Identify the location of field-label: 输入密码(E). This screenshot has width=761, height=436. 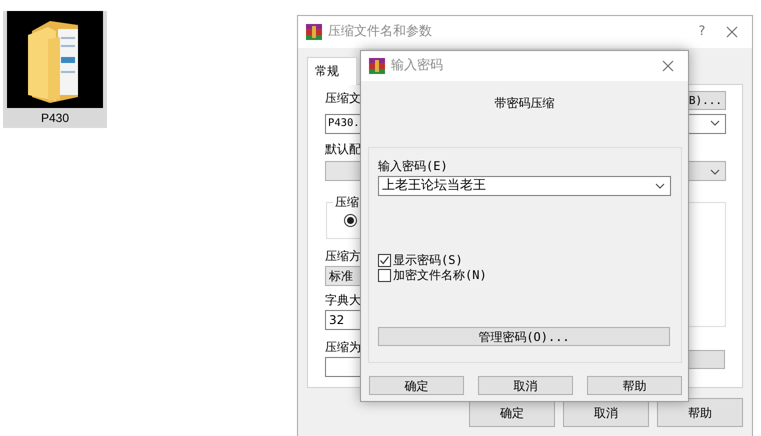
(413, 166).